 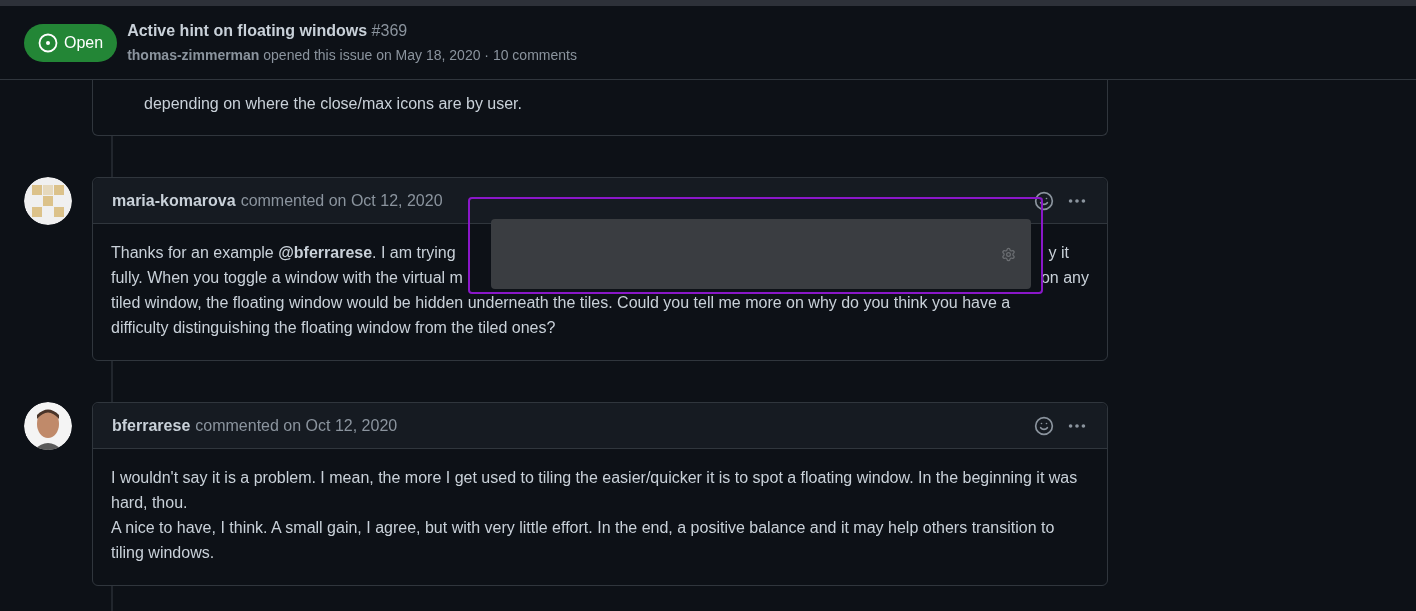 I want to click on status-badge: Open, so click(x=71, y=42).